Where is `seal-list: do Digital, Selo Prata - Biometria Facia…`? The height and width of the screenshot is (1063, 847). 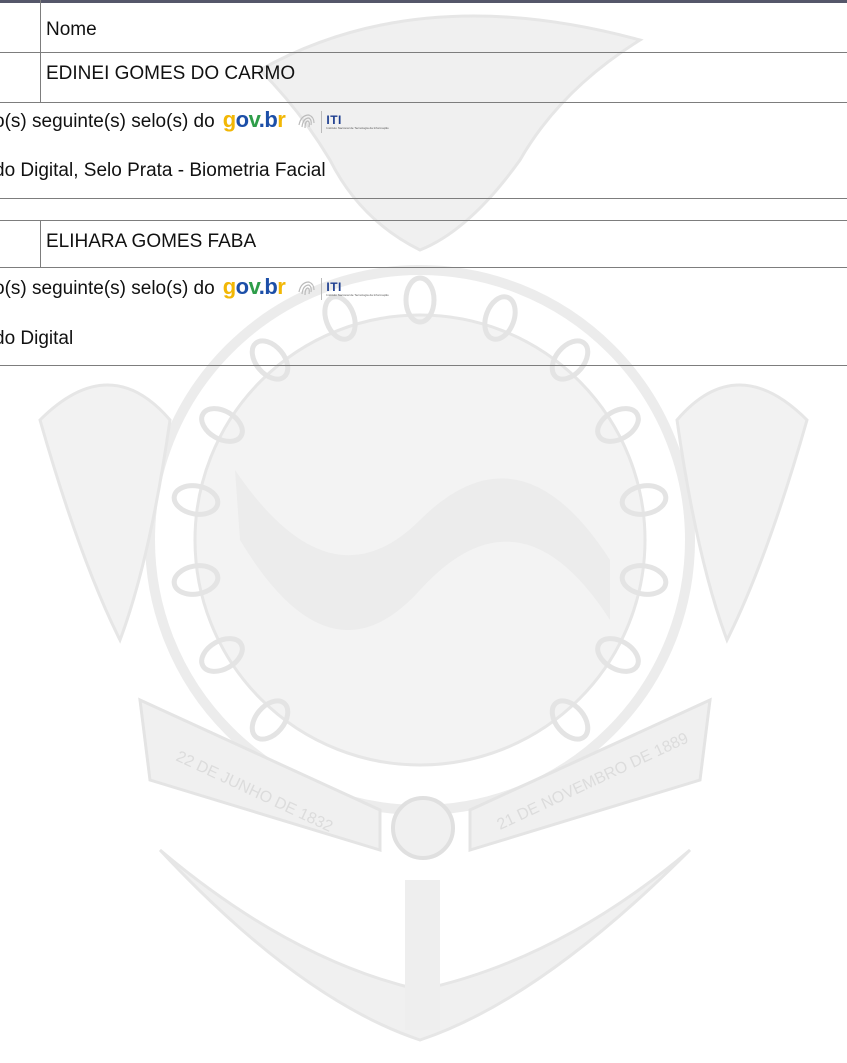
seal-list: do Digital, Selo Prata - Biometria Facia… is located at coordinates (163, 170).